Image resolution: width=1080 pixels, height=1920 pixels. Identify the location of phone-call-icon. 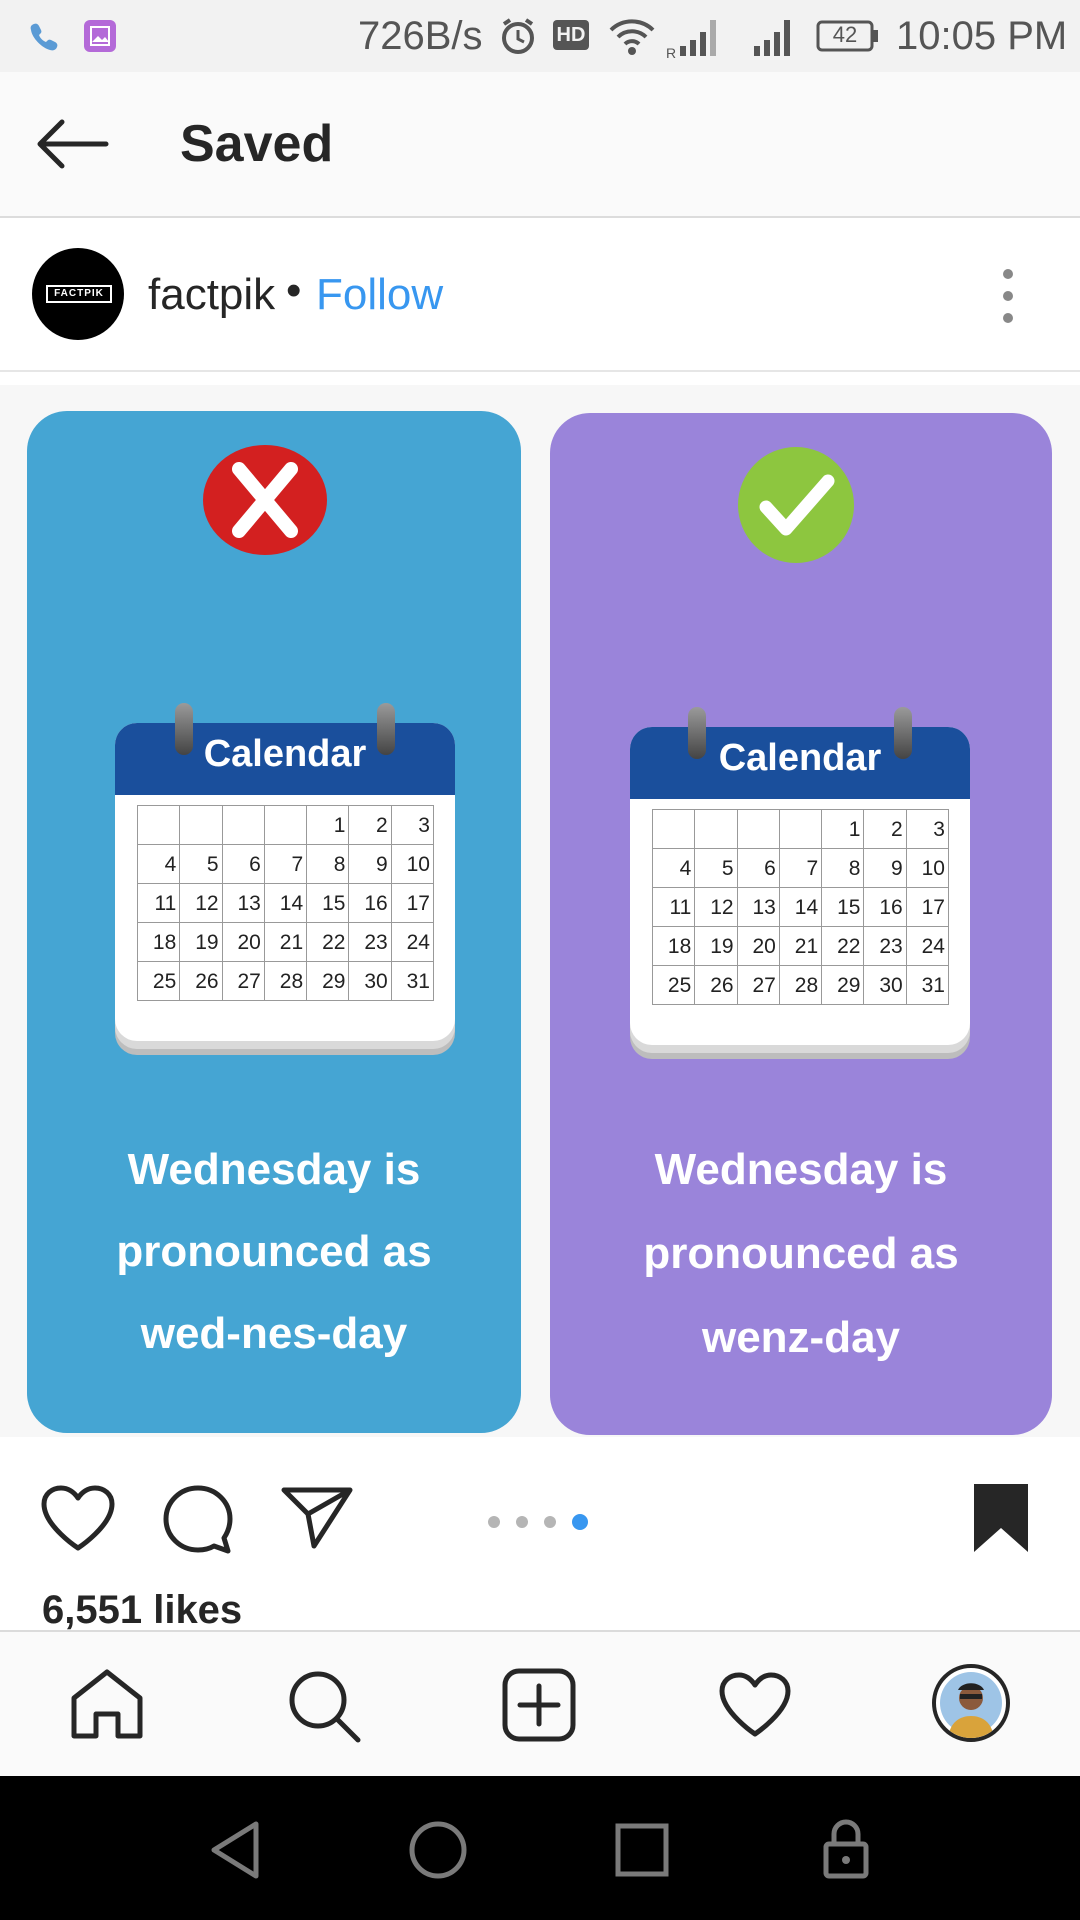
(44, 36).